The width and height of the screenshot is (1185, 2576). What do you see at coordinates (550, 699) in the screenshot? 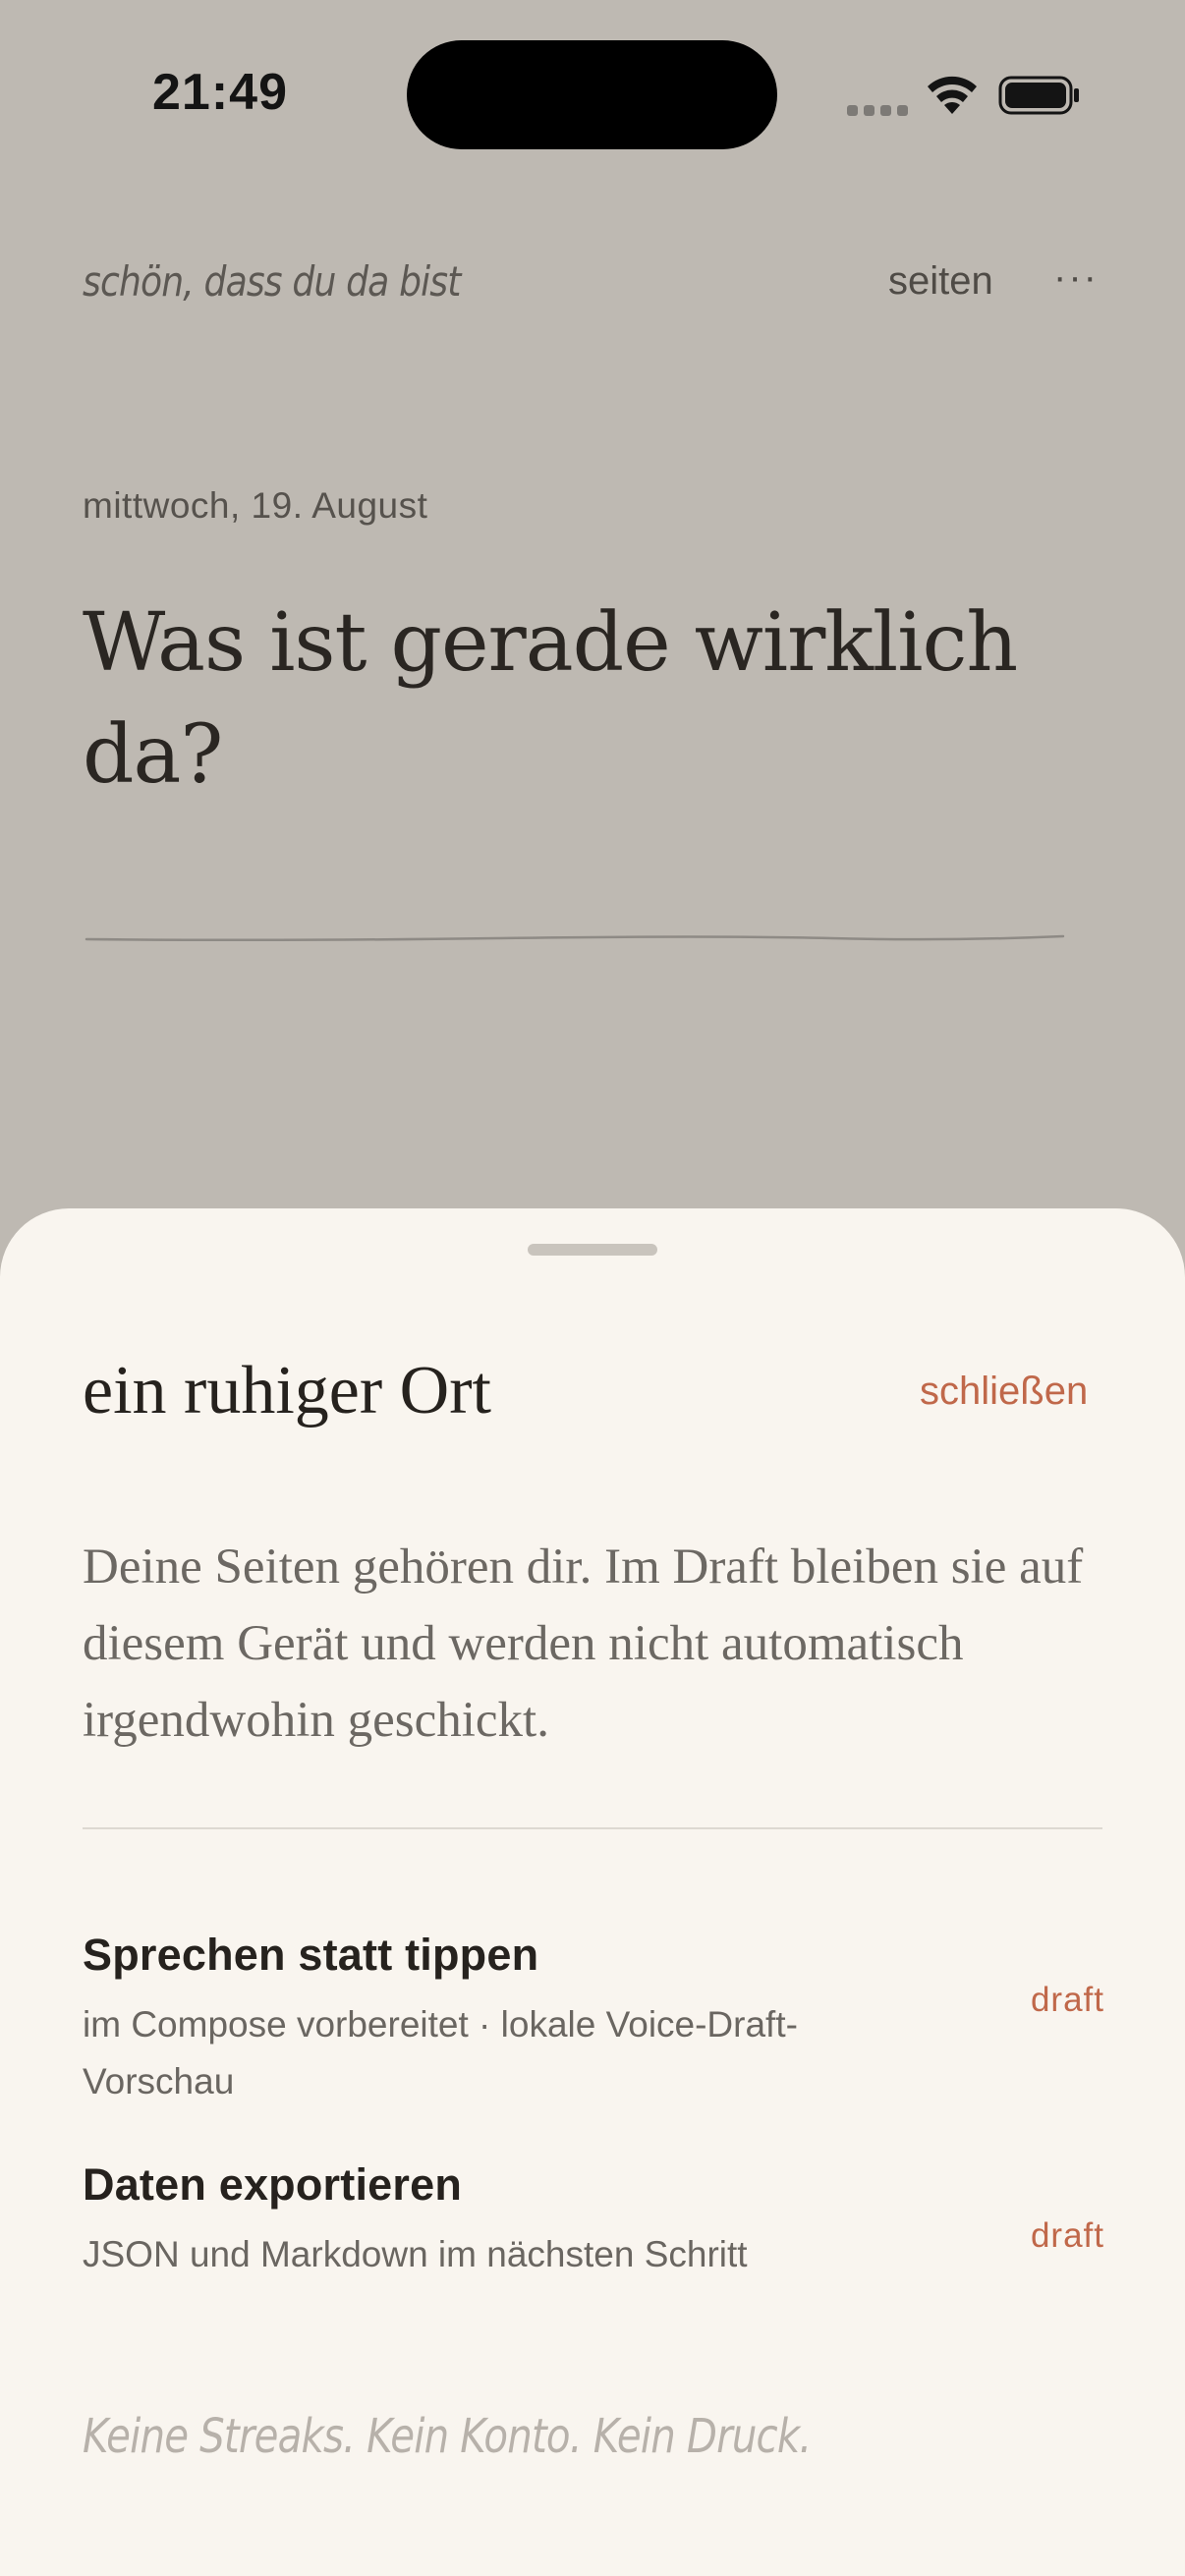
I see `prompt-heading: Was ist gerade wirklich da?` at bounding box center [550, 699].